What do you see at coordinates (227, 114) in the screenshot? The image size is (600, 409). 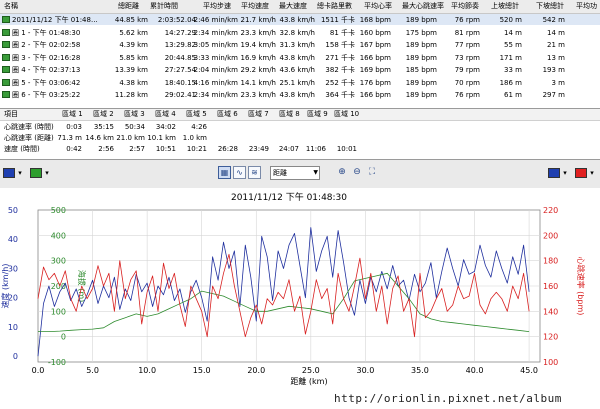 I see `zone-header-6: 區域 6` at bounding box center [227, 114].